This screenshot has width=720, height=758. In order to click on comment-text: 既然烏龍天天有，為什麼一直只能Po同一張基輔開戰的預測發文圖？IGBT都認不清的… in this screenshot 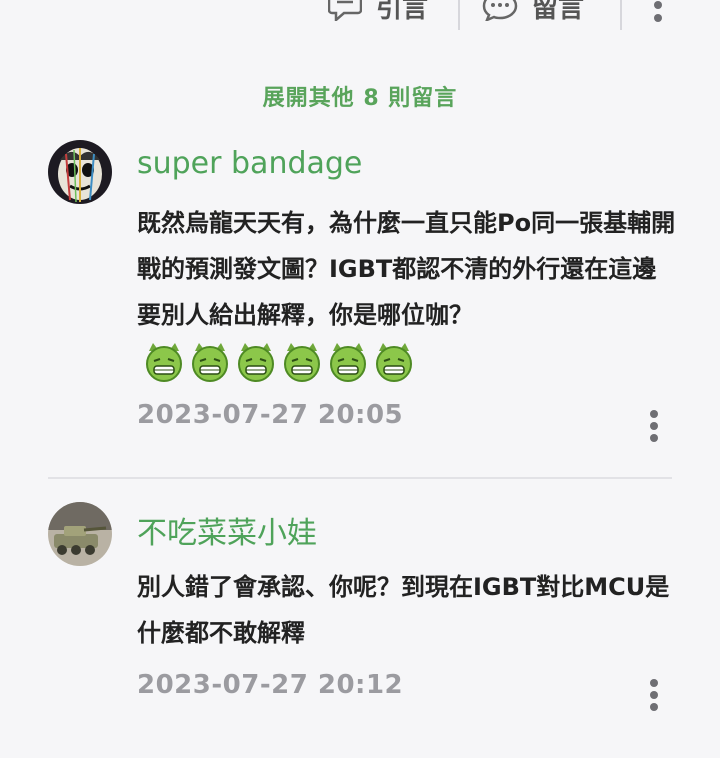, I will do `click(406, 269)`.